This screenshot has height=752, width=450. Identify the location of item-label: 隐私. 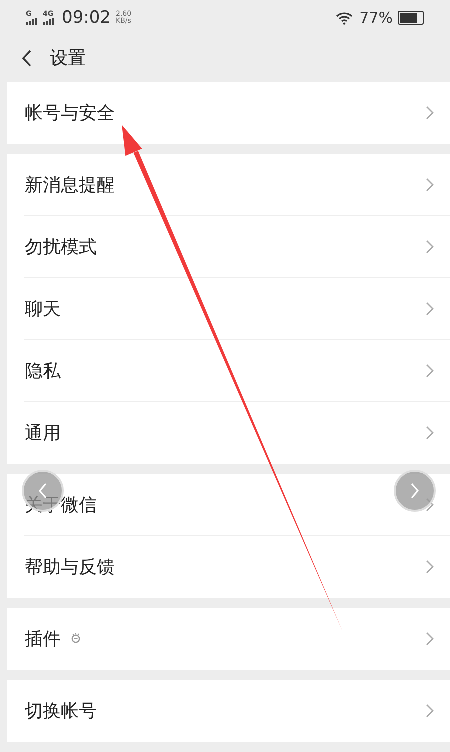
(43, 371).